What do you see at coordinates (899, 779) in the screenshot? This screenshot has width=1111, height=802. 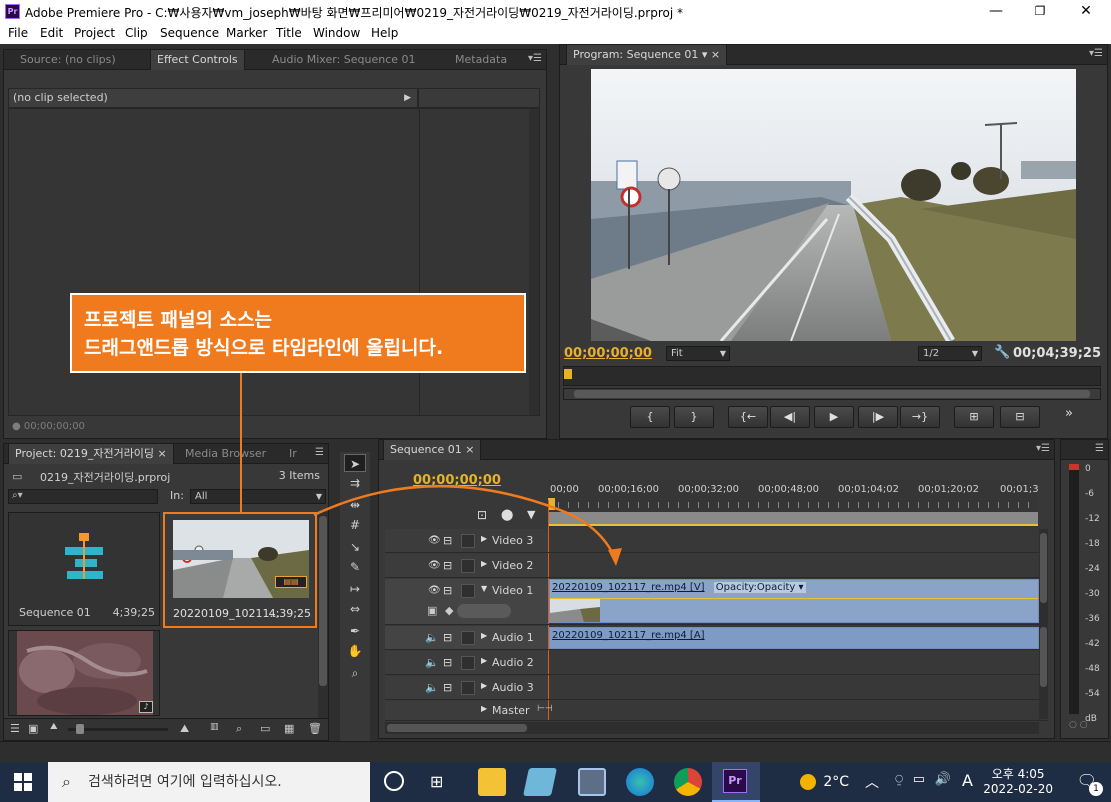 I see `meet-now-icon: ⍜` at bounding box center [899, 779].